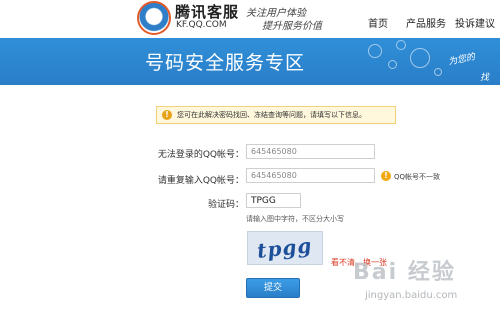 The image size is (500, 327). I want to click on captcha-input, so click(273, 200).